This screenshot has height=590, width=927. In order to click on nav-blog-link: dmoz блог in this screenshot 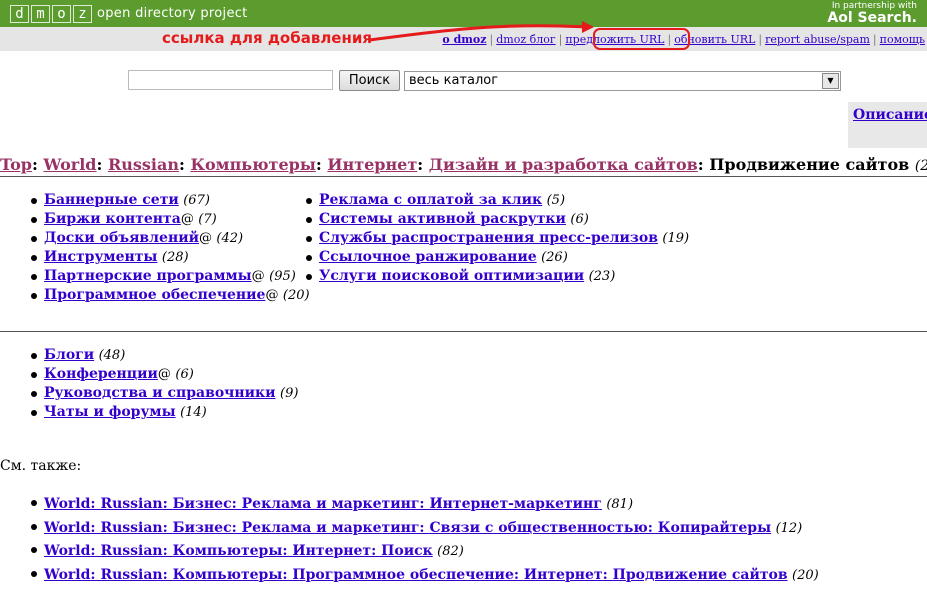, I will do `click(525, 39)`.